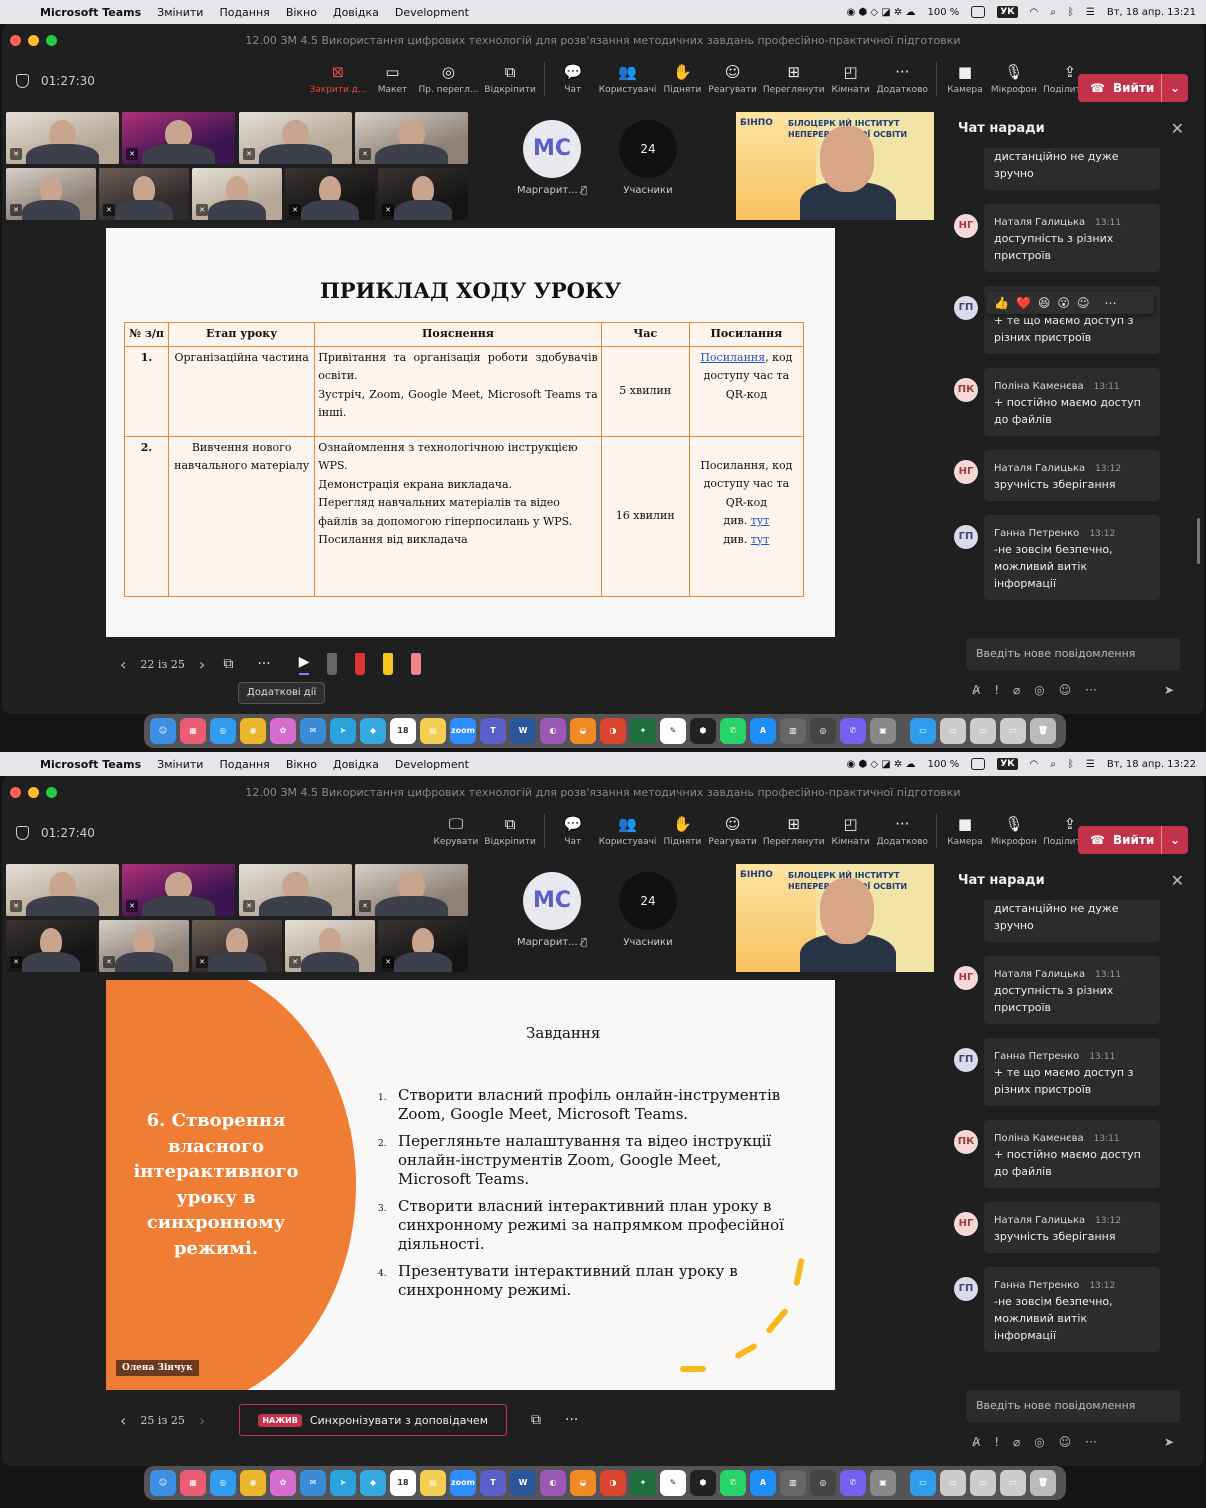  I want to click on teams-icon: T, so click(493, 731).